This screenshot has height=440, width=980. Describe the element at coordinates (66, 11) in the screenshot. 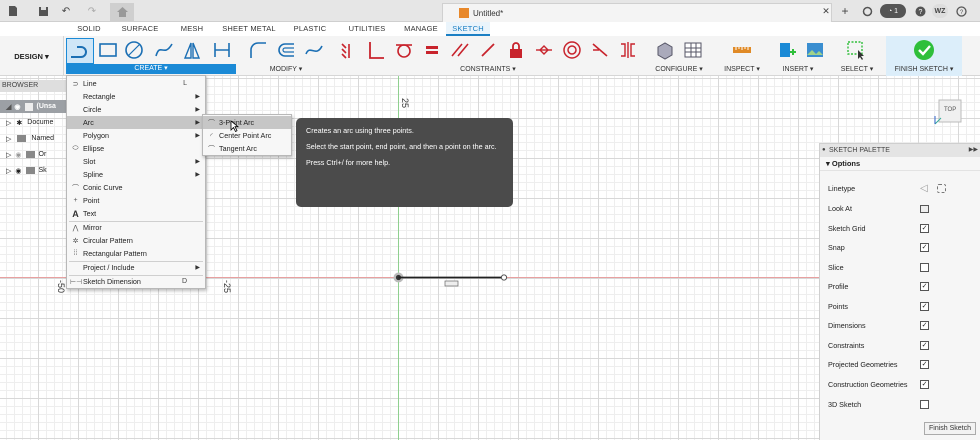

I see `undo-icon: ↶` at that location.